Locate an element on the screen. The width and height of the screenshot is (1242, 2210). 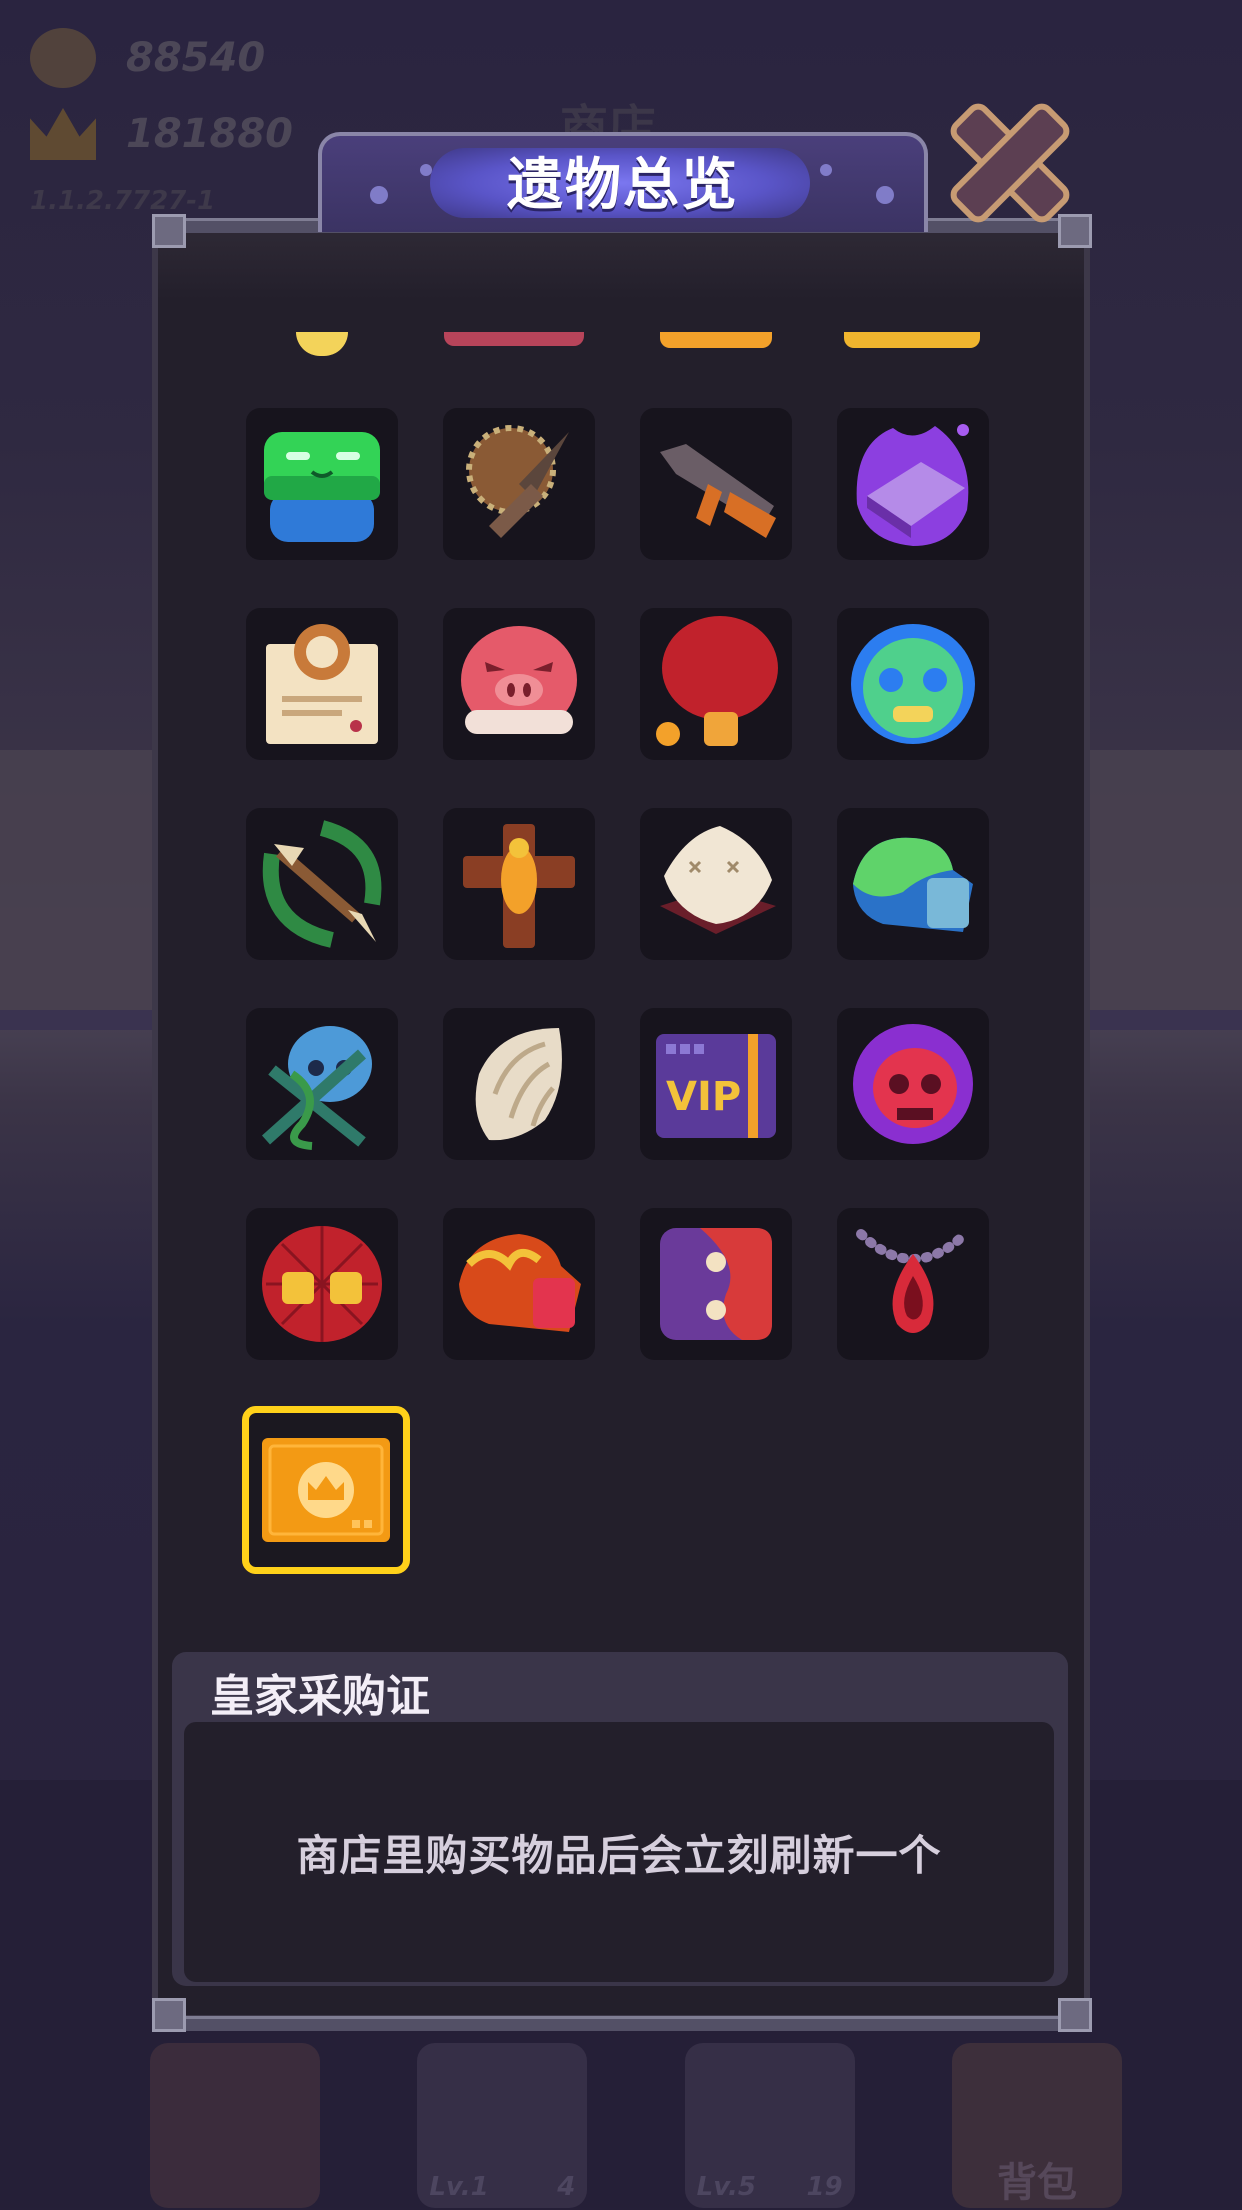
relic-vip-card: VIP is located at coordinates (716, 1084).